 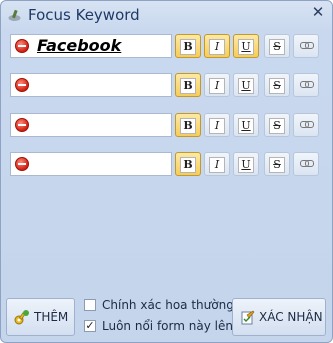 I want to click on confirm-button: XÁC NHẬN, so click(x=279, y=317).